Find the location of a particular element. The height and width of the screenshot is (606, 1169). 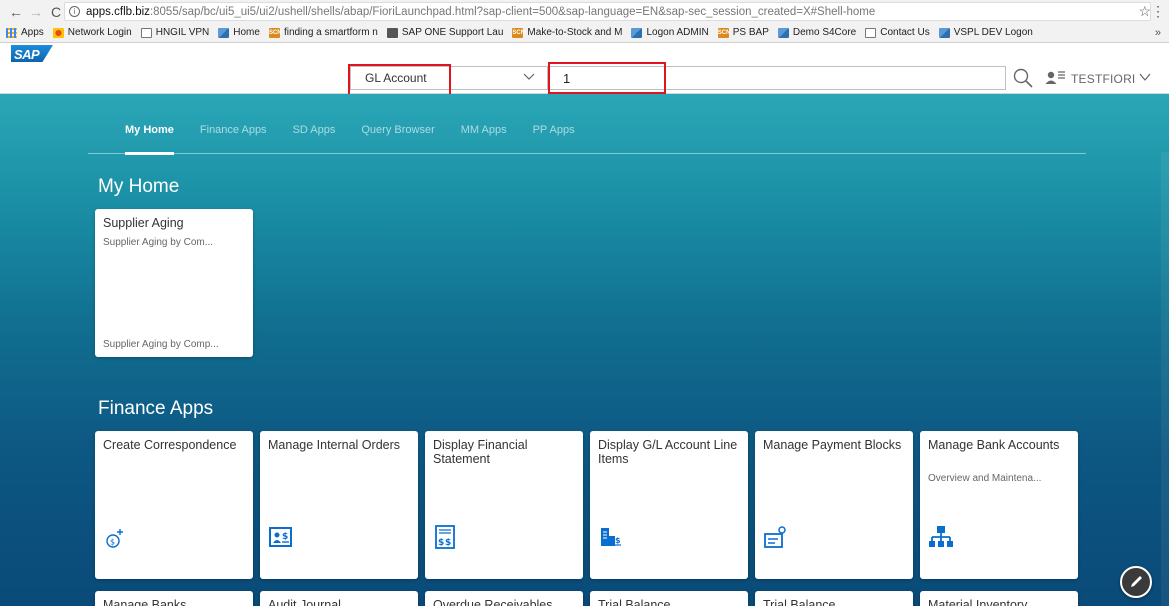

tile-title: Supplier Aging is located at coordinates (143, 223).